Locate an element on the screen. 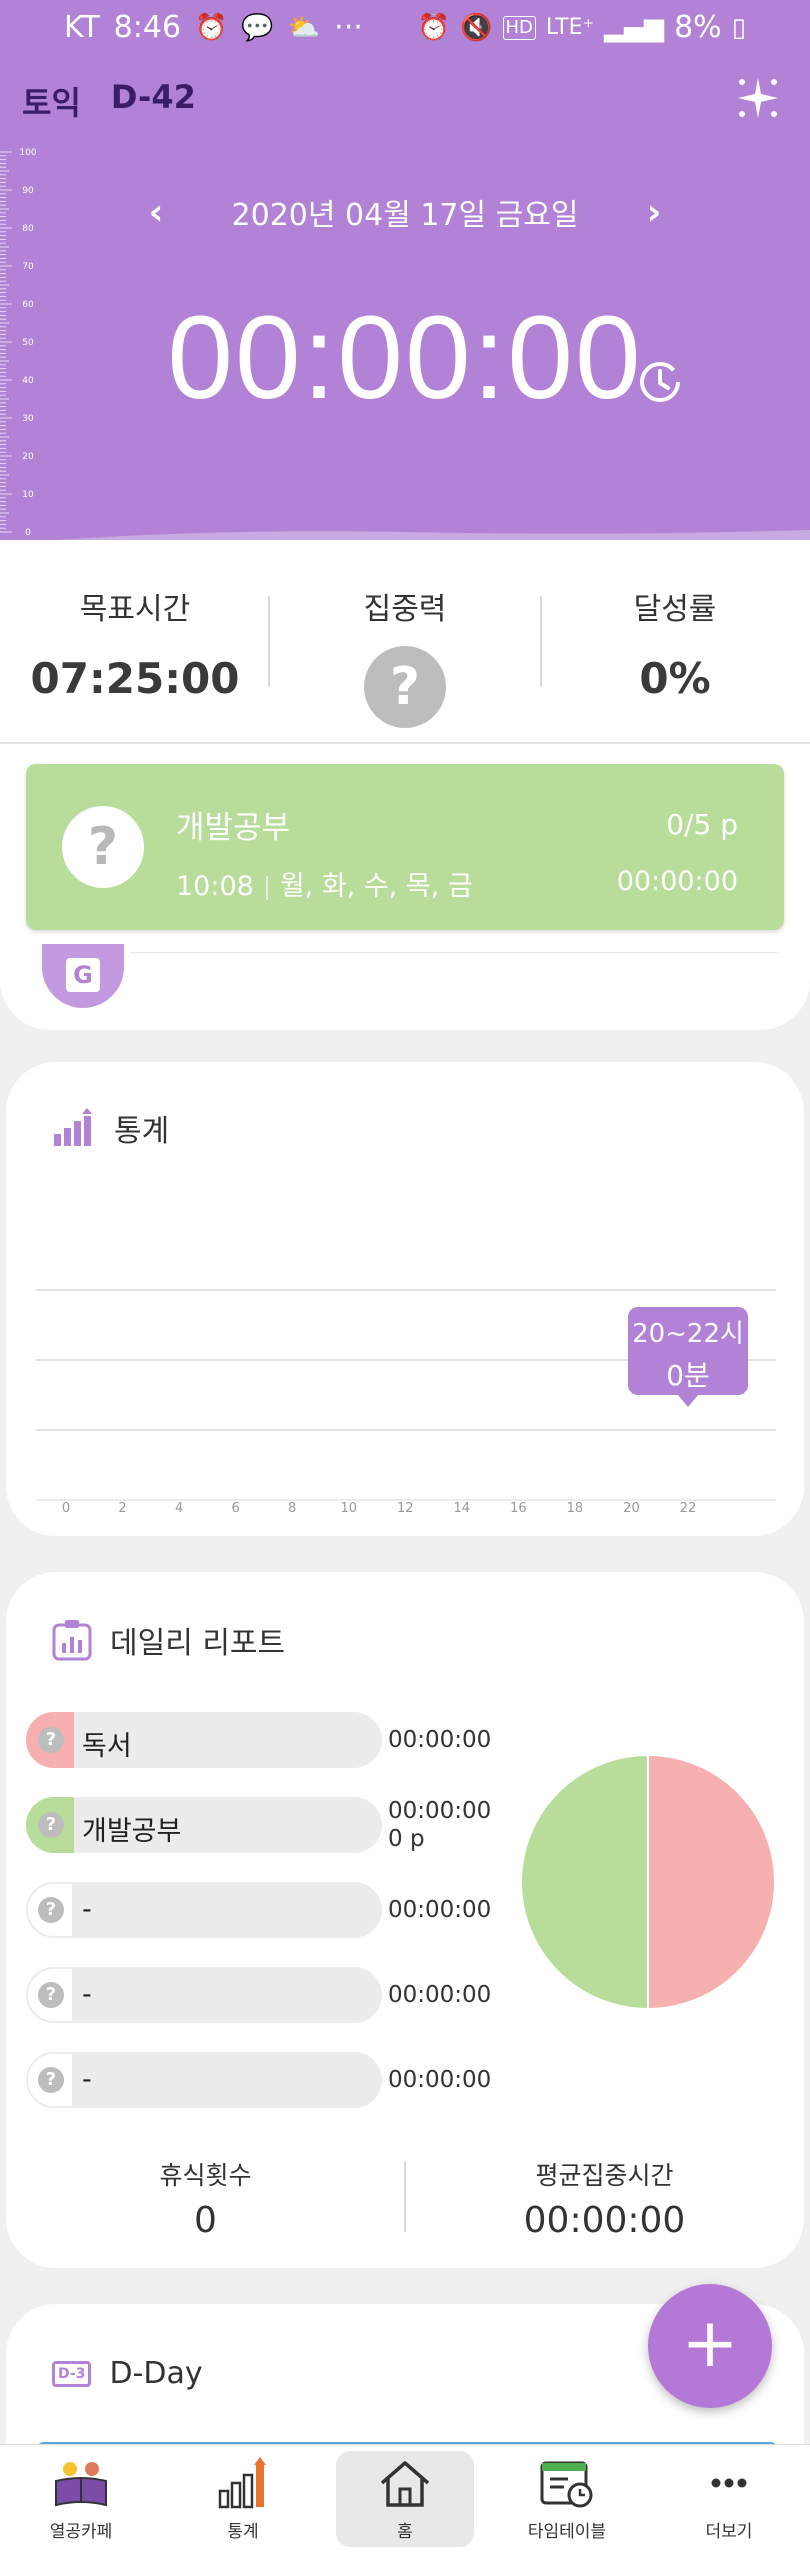 The height and width of the screenshot is (2552, 810). bottom-navigation: 열공카페 통계 홈 타임테이블 더보기 is located at coordinates (405, 2498).